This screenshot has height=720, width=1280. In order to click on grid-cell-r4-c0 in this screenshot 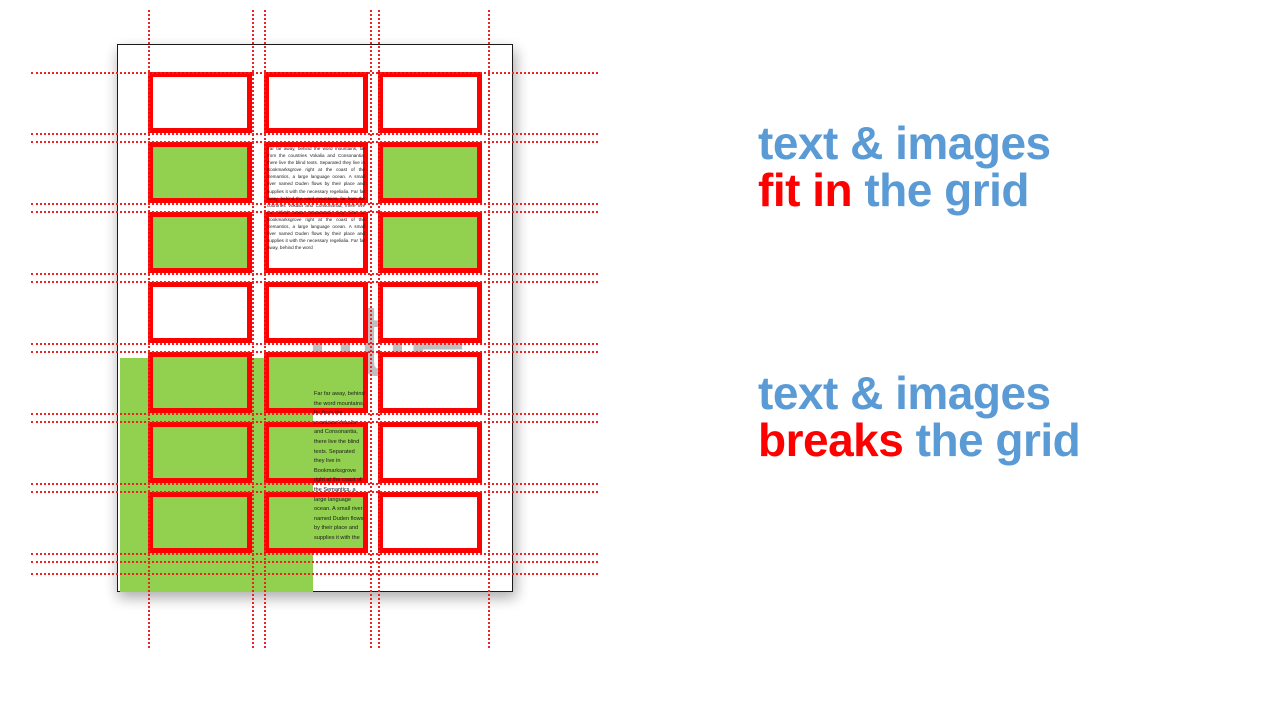, I will do `click(200, 382)`.